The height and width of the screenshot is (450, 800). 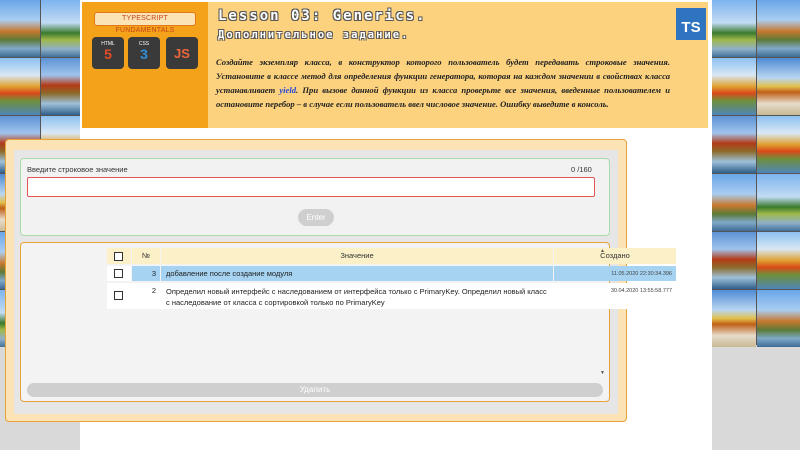 I want to click on html-version: 5, so click(x=108, y=54).